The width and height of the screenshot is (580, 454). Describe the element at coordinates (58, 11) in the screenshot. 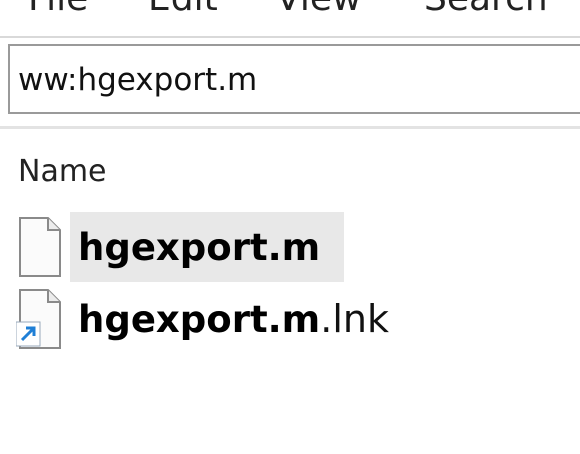

I see `menu-file: File` at that location.